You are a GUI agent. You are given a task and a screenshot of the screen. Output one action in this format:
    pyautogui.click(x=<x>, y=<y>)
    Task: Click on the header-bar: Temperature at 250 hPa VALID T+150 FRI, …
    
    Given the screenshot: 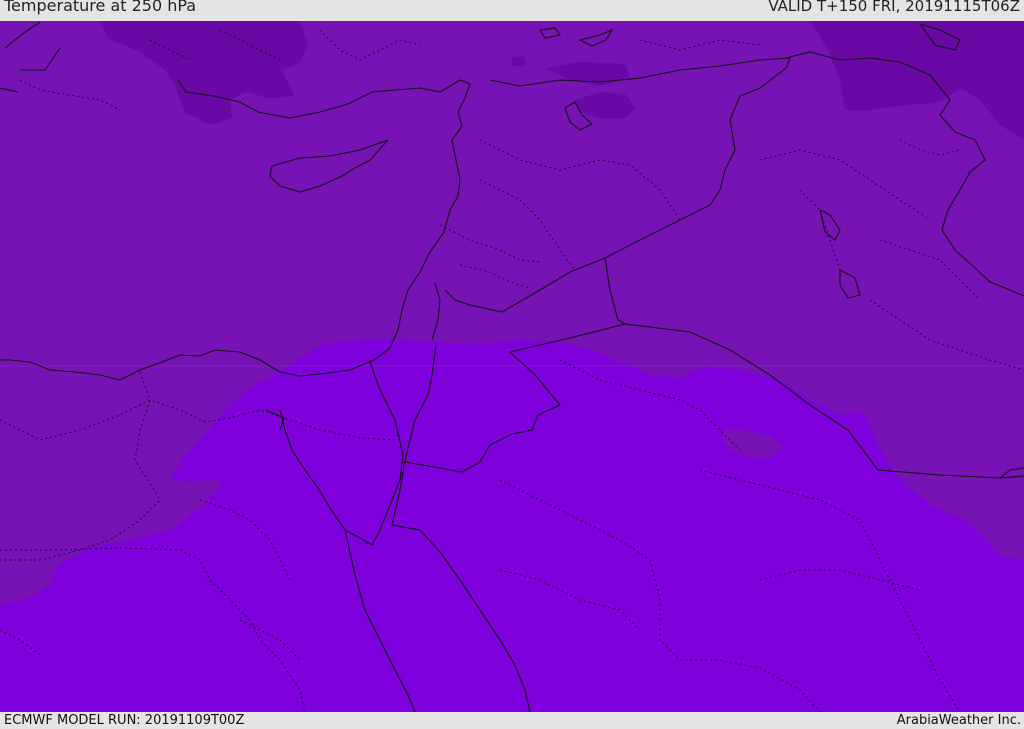 What is the action you would take?
    pyautogui.click(x=512, y=10)
    